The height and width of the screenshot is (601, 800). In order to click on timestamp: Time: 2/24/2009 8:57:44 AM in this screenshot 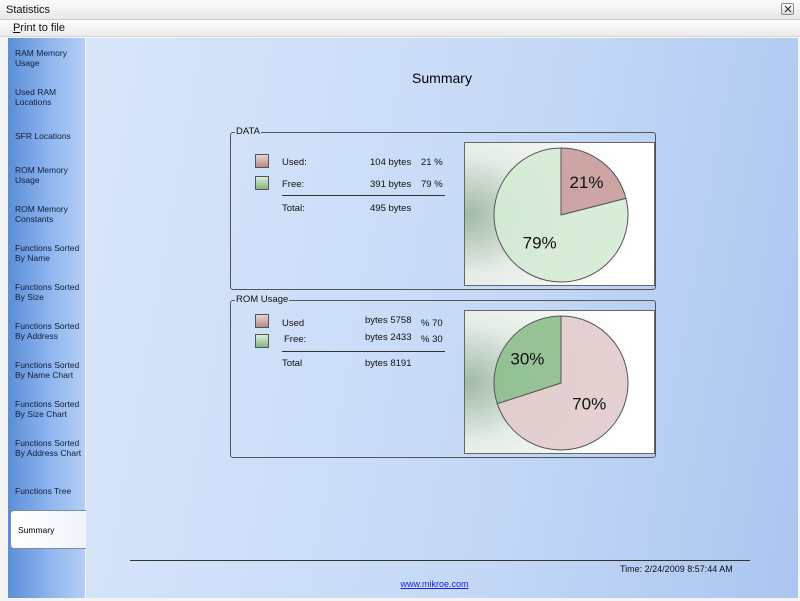, I will do `click(676, 569)`.